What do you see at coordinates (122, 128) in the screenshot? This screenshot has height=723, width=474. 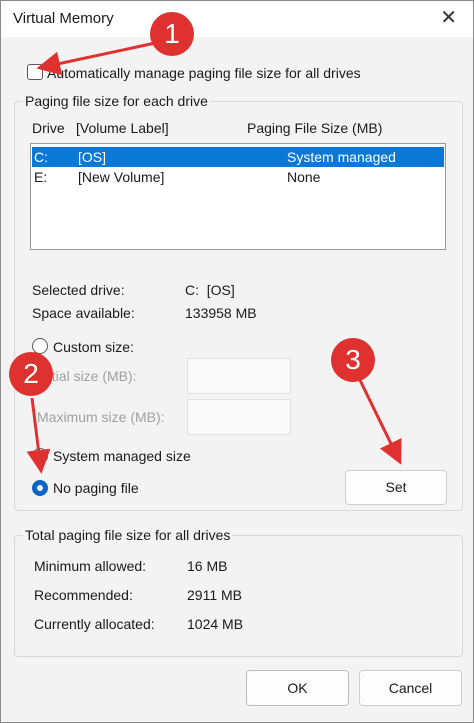 I see `col-volume-label-header: [Volume Label]` at bounding box center [122, 128].